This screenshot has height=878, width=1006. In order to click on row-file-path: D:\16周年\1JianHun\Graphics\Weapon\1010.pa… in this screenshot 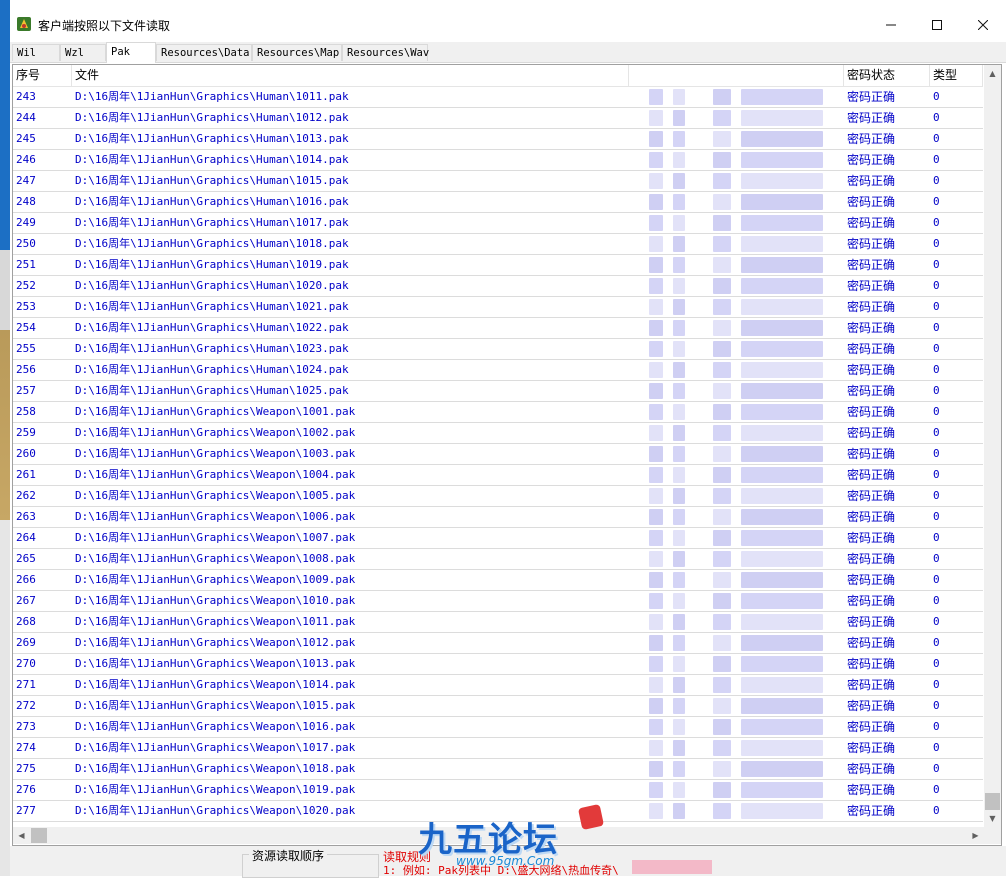, I will do `click(215, 600)`.